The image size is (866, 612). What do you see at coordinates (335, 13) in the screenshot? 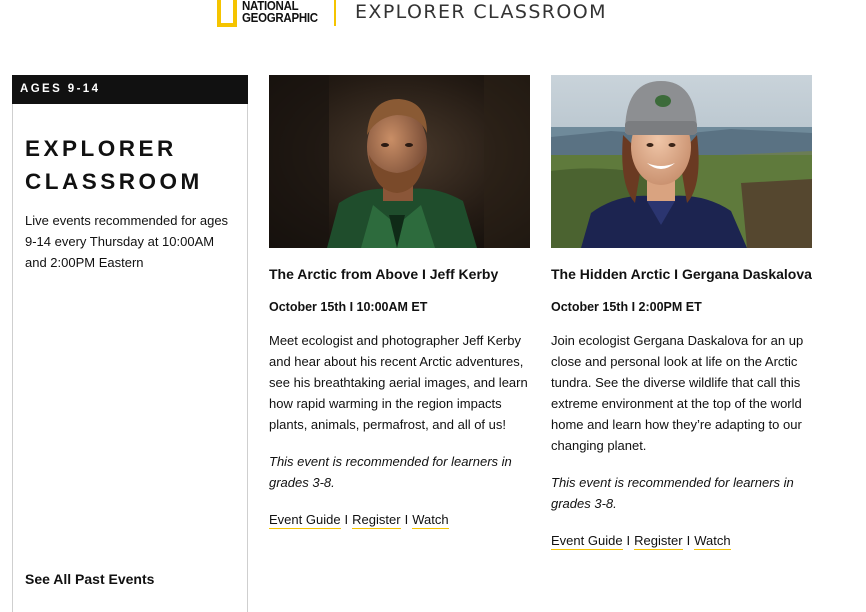
I see `header-divider` at bounding box center [335, 13].